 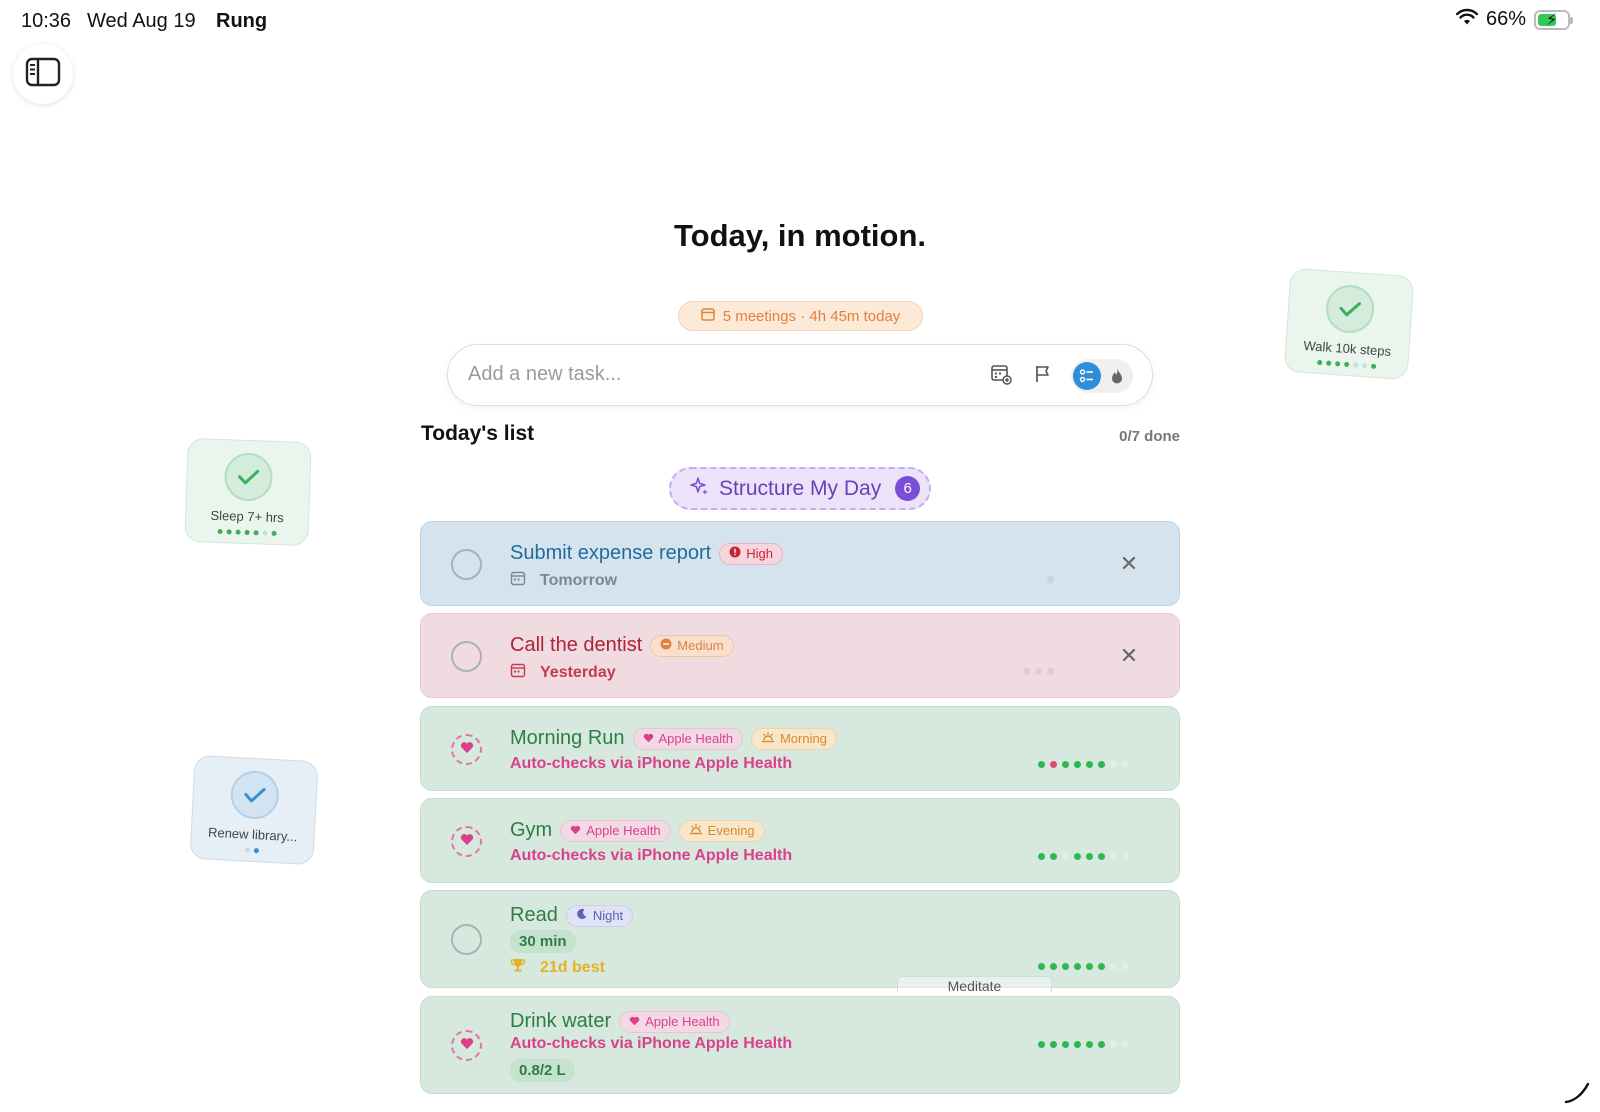 I want to click on task-card: Read Night 30 min 21d best, so click(x=800, y=939).